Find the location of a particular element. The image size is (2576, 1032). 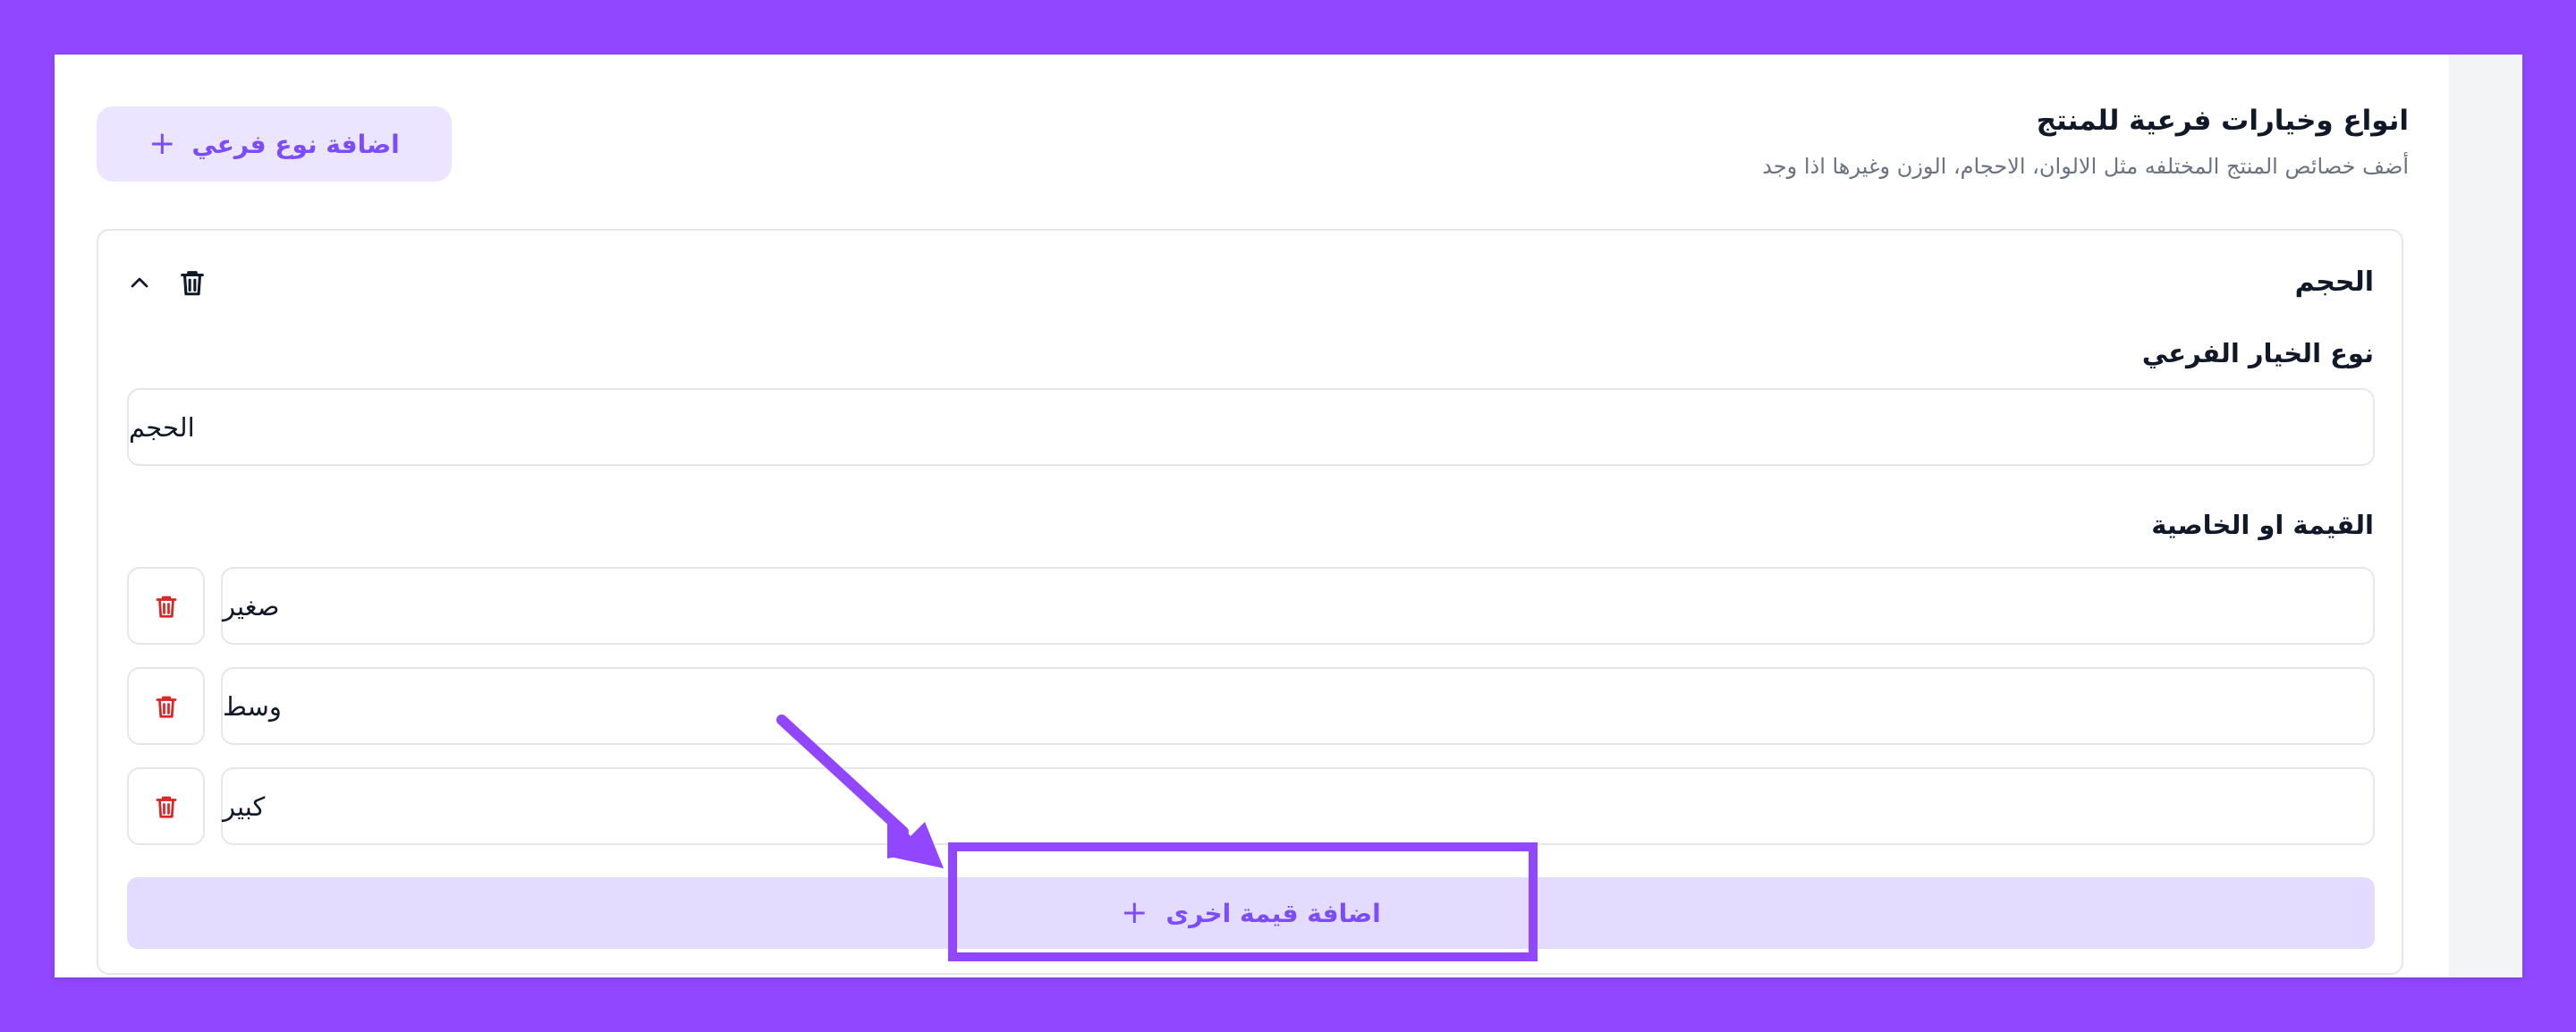

add-variant-label: اضافة نوع فرعي is located at coordinates (295, 144).